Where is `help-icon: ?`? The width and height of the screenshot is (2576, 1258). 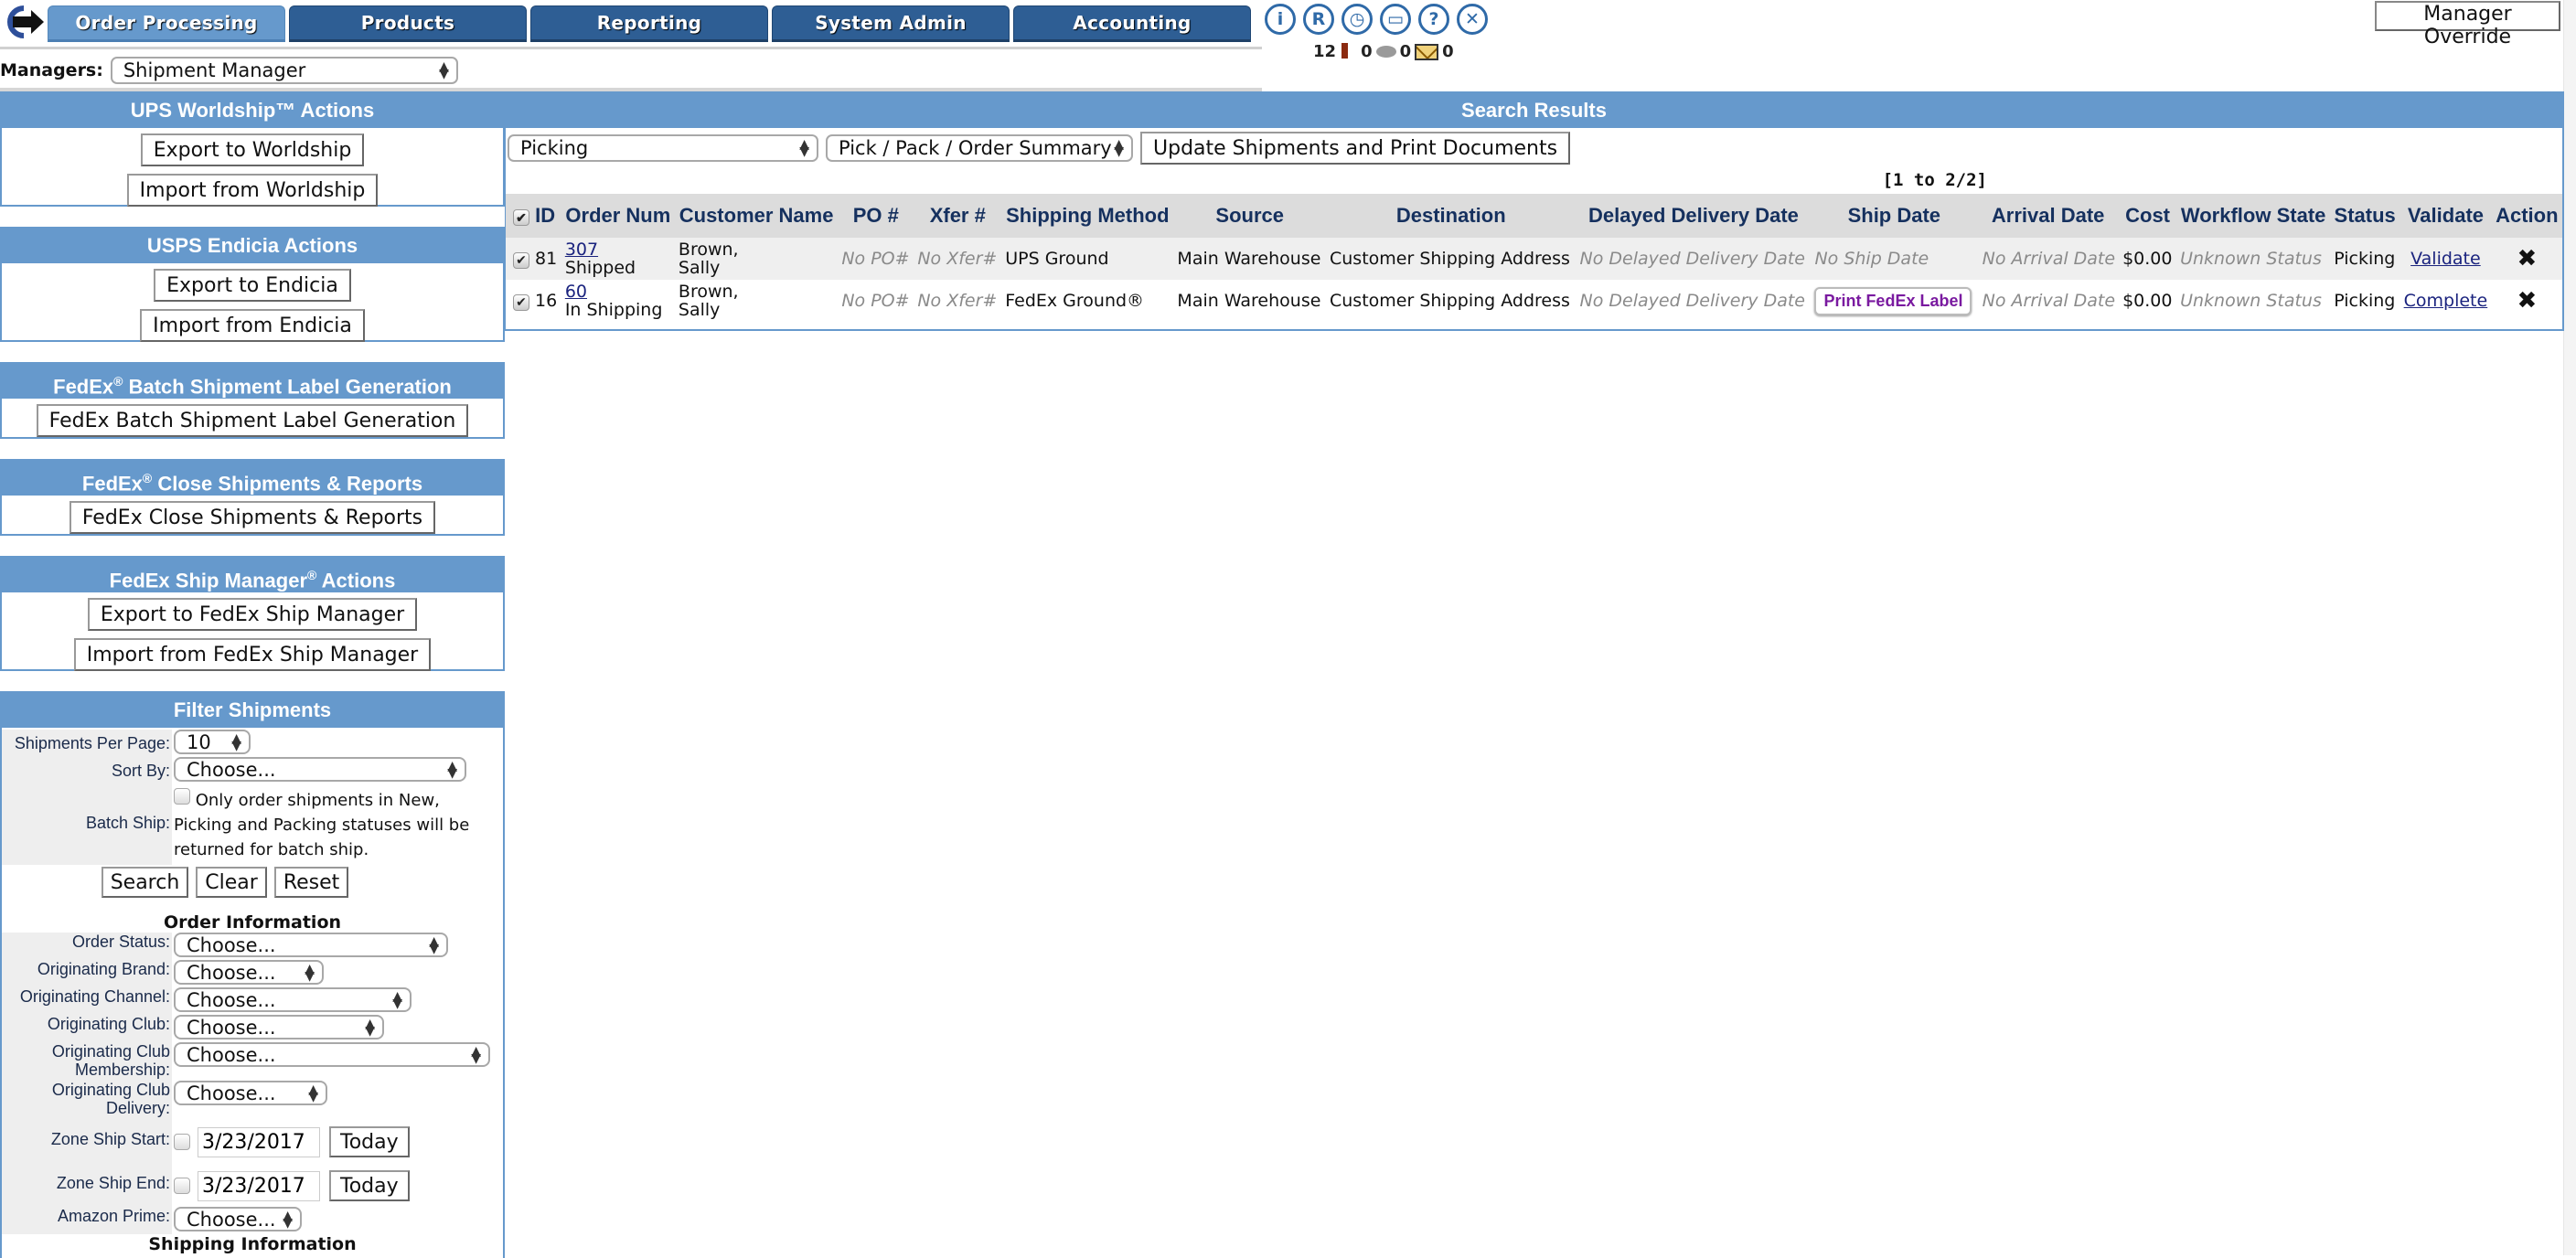
help-icon: ? is located at coordinates (1433, 20).